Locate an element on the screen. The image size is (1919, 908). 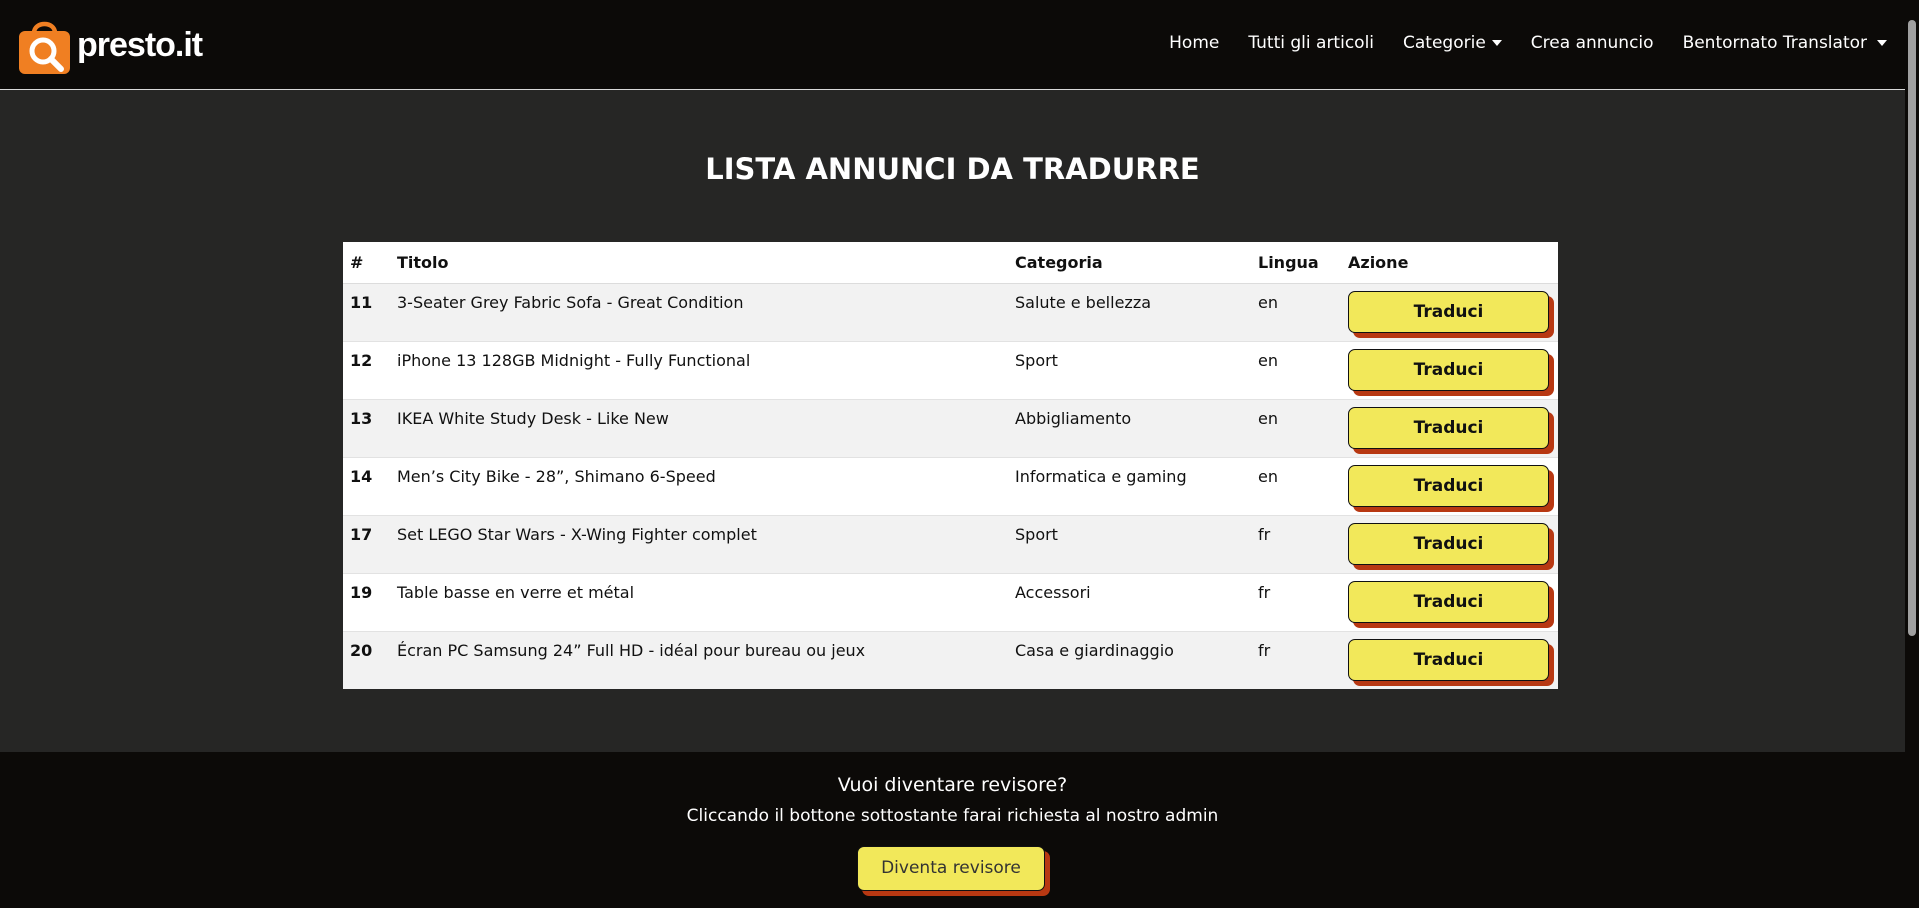
header-category: Categoria is located at coordinates (1129, 263).